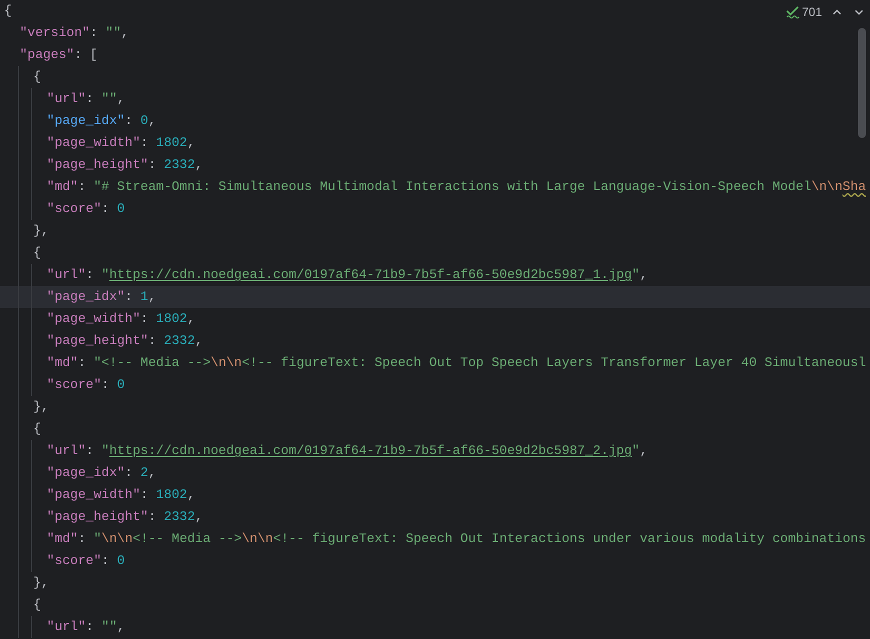  What do you see at coordinates (859, 12) in the screenshot?
I see `chevron-down-icon` at bounding box center [859, 12].